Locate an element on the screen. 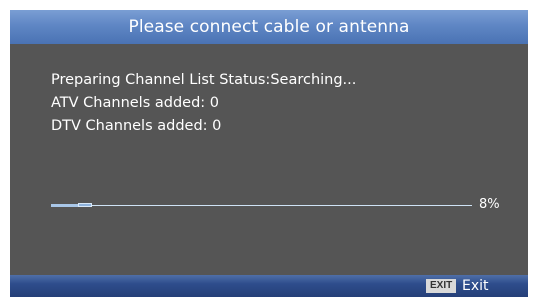 This screenshot has height=302, width=538. progress-track is located at coordinates (261, 205).